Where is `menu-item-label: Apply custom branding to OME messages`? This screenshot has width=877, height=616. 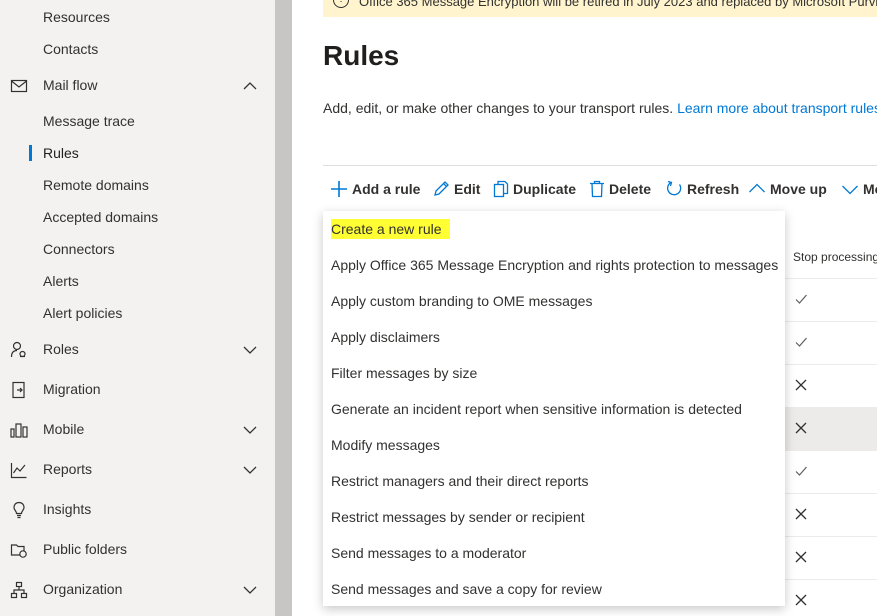 menu-item-label: Apply custom branding to OME messages is located at coordinates (462, 301).